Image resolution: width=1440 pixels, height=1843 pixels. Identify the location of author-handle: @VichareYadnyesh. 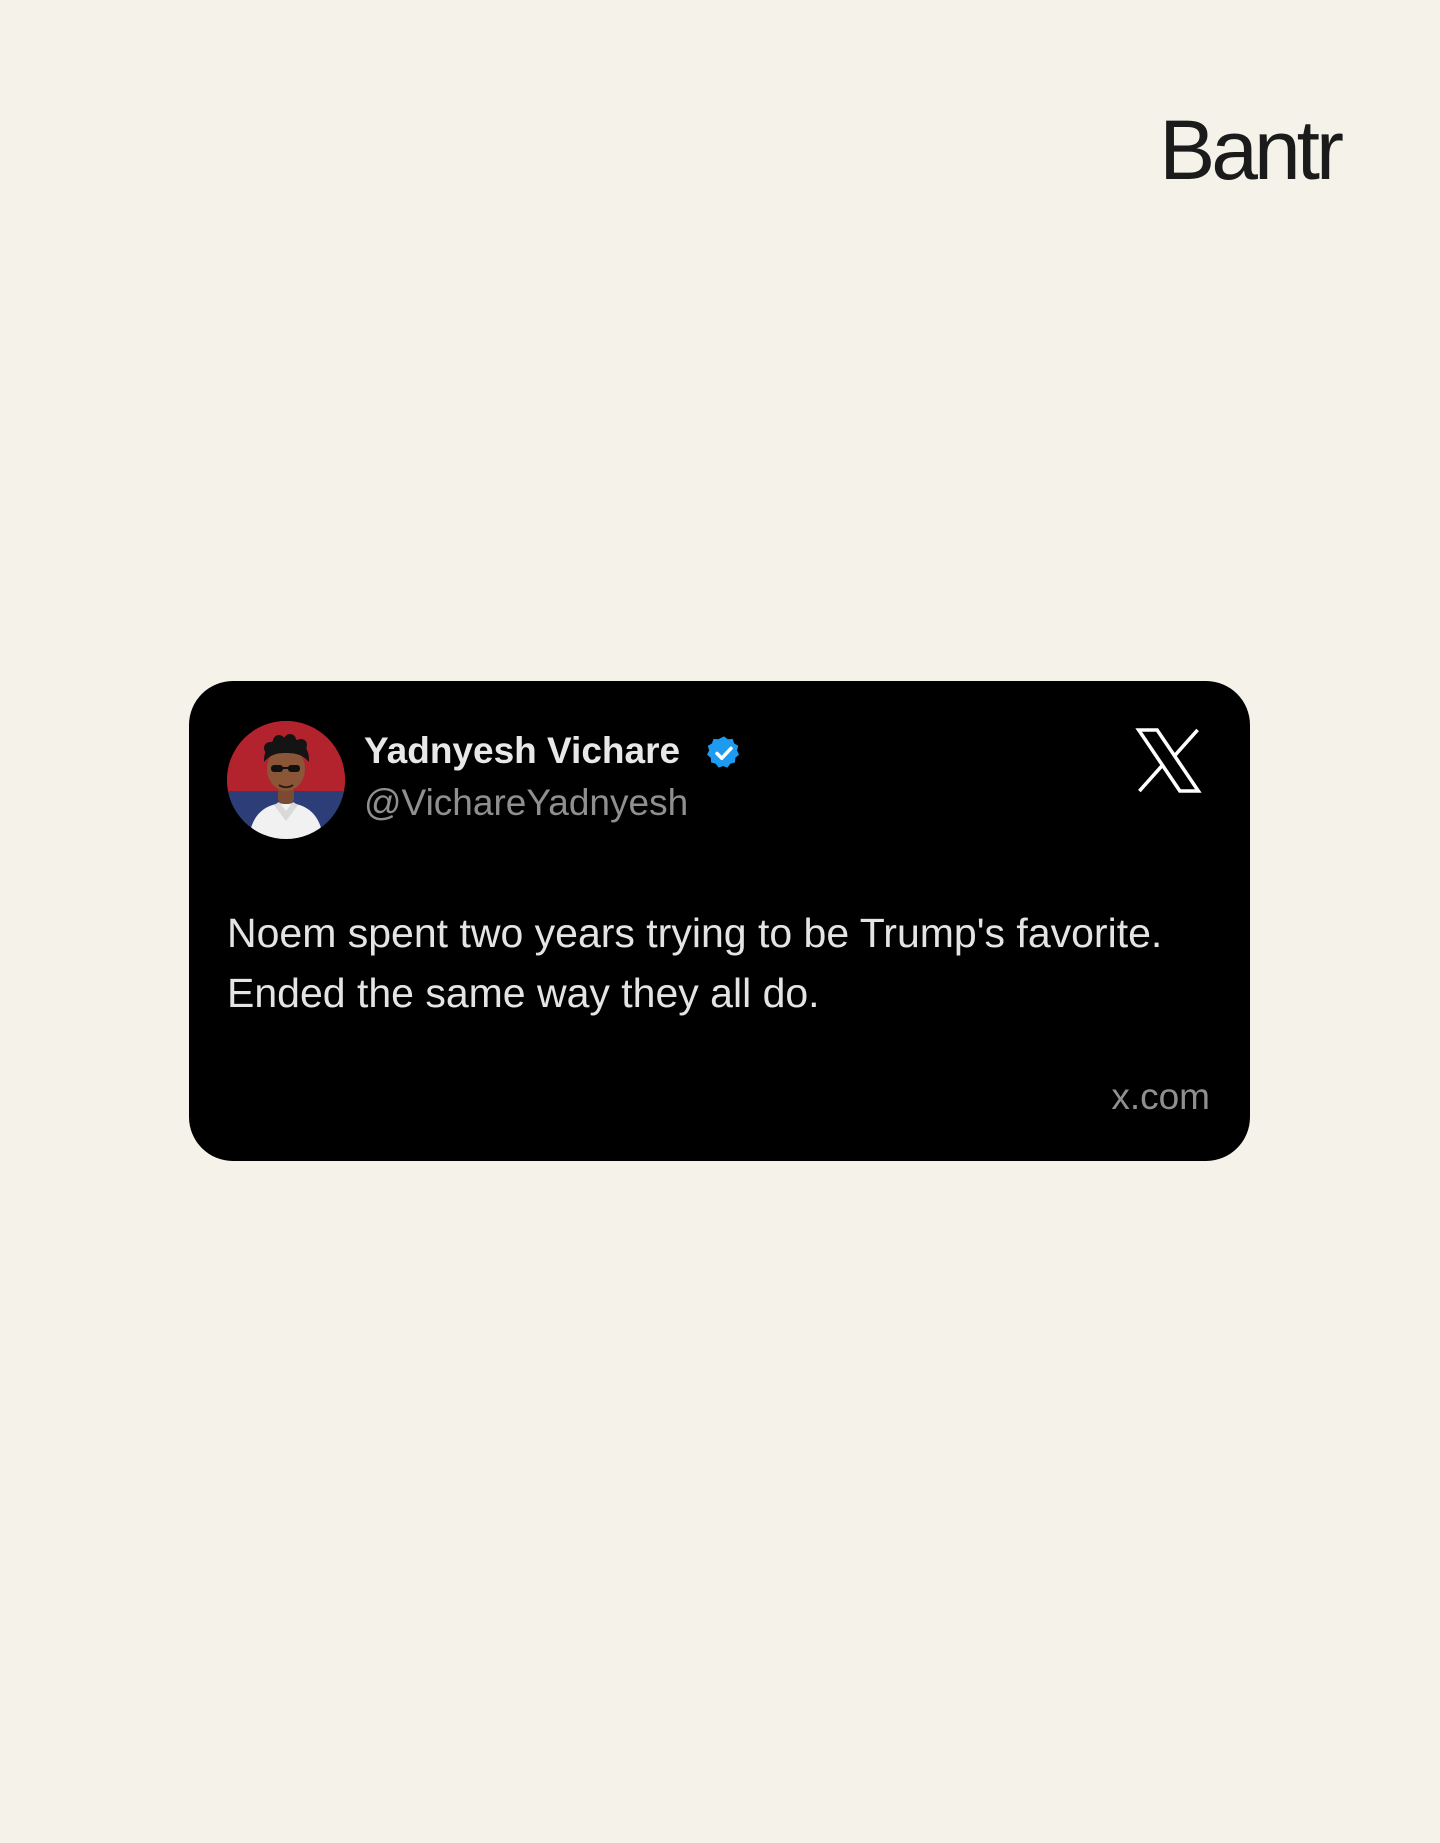
(526, 803).